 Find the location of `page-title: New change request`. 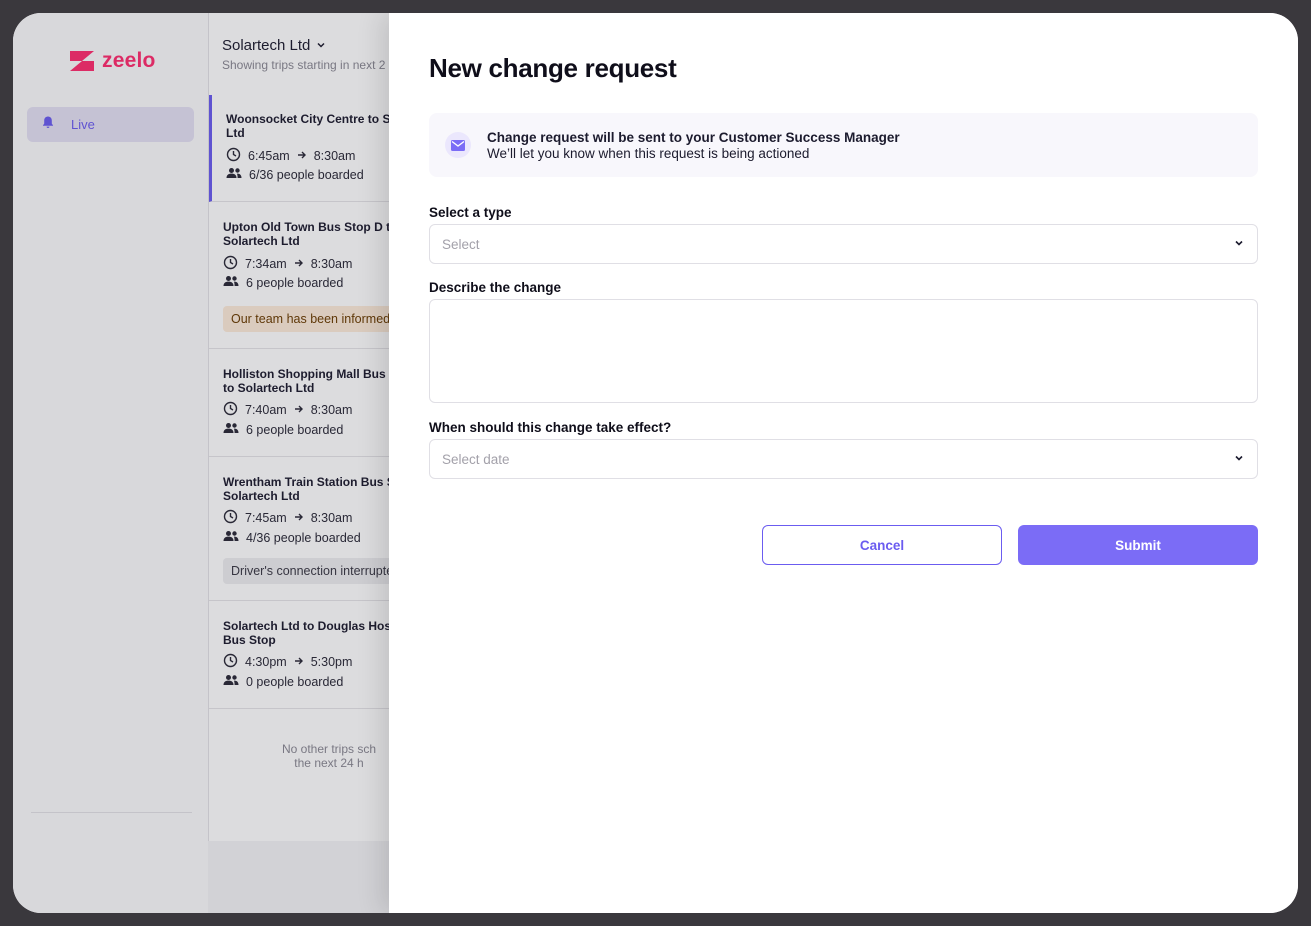

page-title: New change request is located at coordinates (553, 68).